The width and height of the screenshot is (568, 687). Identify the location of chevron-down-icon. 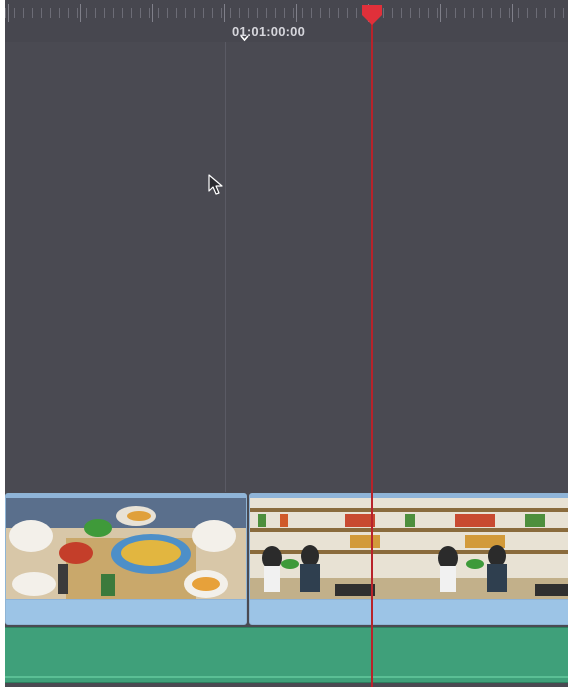
(244, 38).